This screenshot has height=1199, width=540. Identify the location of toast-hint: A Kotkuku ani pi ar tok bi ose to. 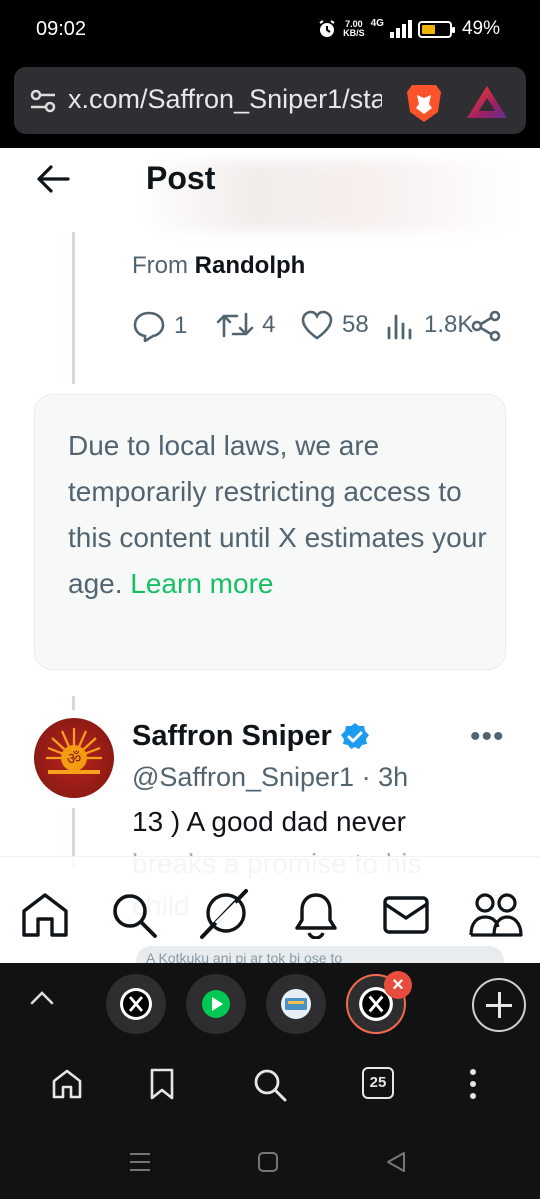
(320, 954).